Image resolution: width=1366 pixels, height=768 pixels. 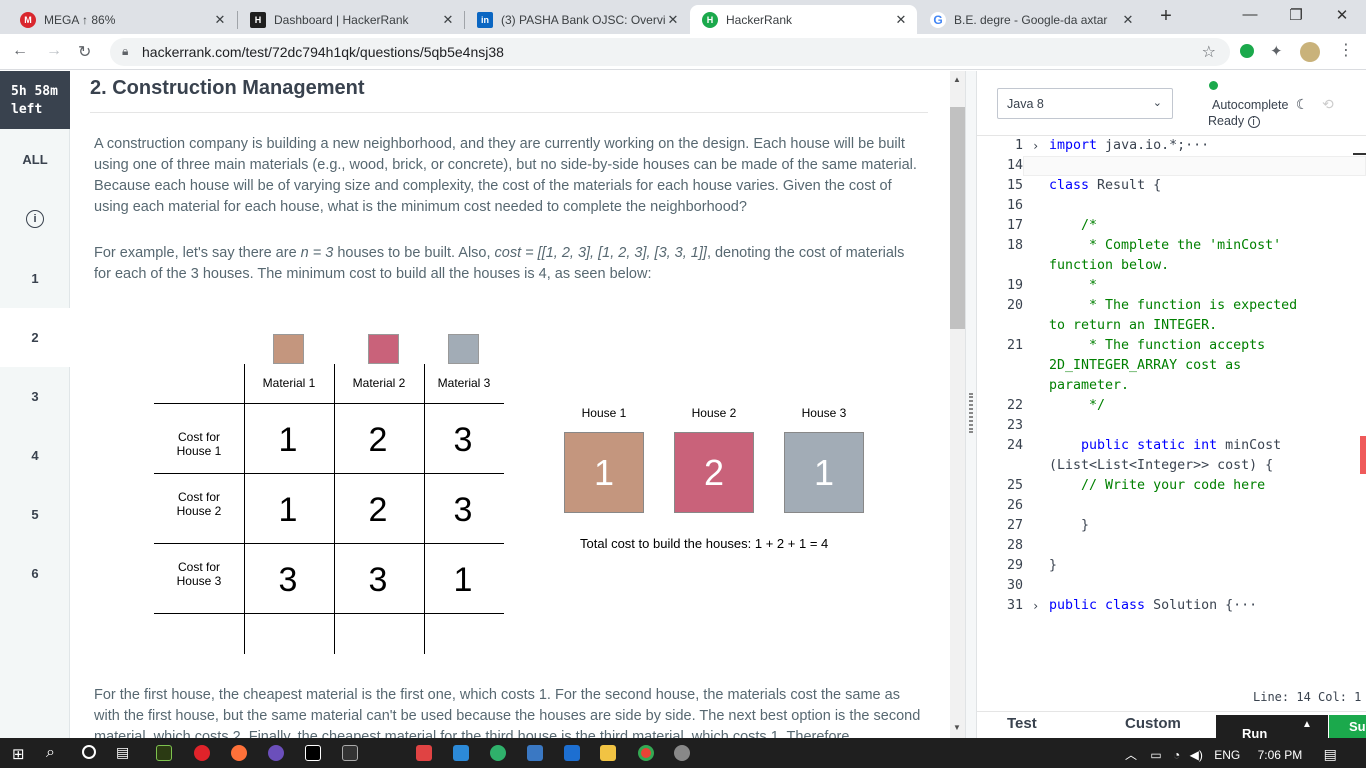 What do you see at coordinates (1022, 723) in the screenshot?
I see `test-tab: Test` at bounding box center [1022, 723].